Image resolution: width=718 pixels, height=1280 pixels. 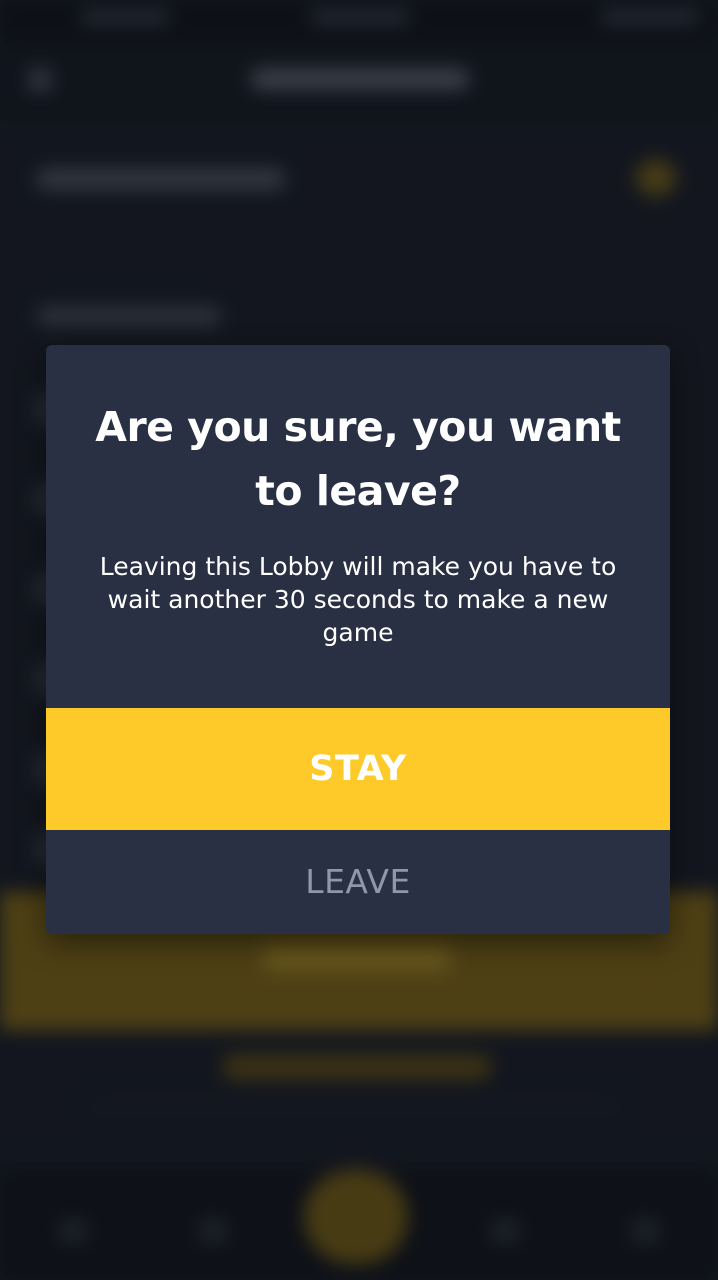 What do you see at coordinates (358, 882) in the screenshot?
I see `leave-button: LEAVE` at bounding box center [358, 882].